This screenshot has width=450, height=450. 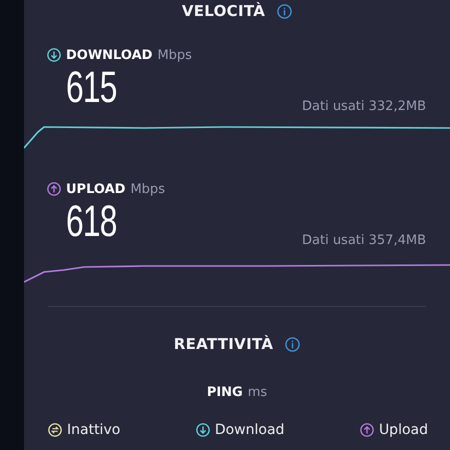 I want to click on speed-value: 618, so click(x=91, y=222).